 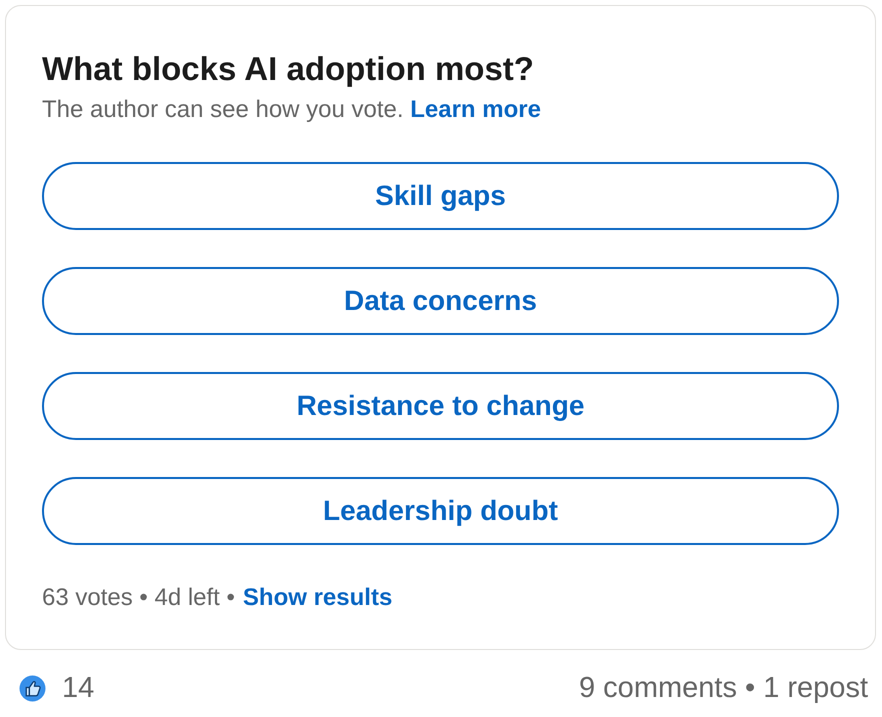 What do you see at coordinates (32, 688) in the screenshot?
I see `like-reaction-icon` at bounding box center [32, 688].